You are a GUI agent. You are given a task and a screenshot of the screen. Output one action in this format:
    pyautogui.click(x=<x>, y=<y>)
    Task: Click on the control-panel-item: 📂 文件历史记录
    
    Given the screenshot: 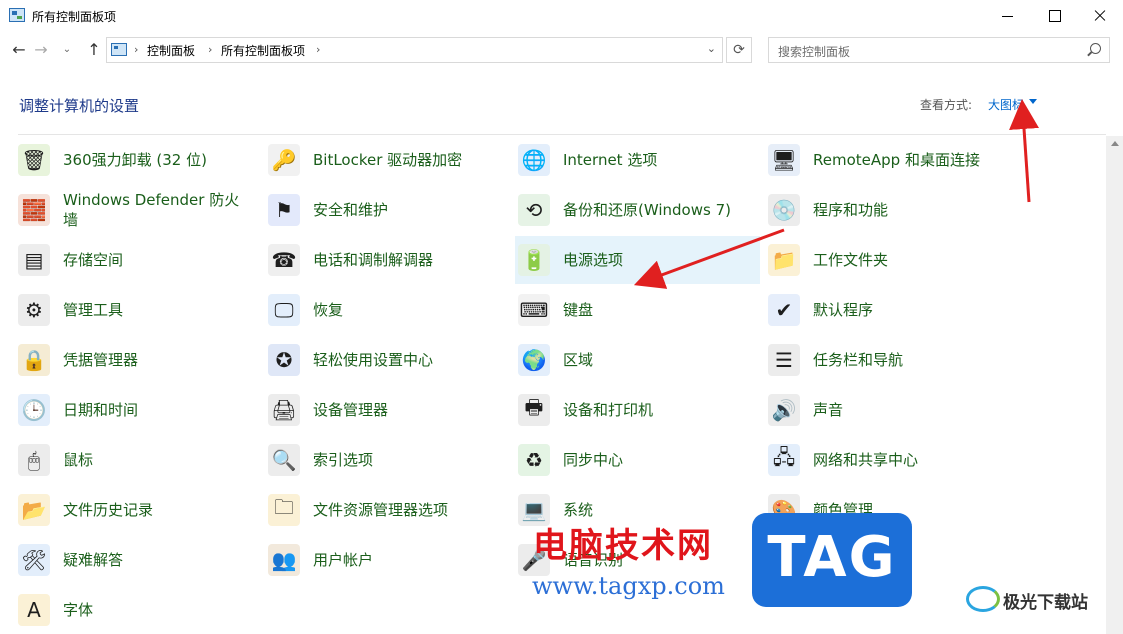 What is the action you would take?
    pyautogui.click(x=137, y=510)
    